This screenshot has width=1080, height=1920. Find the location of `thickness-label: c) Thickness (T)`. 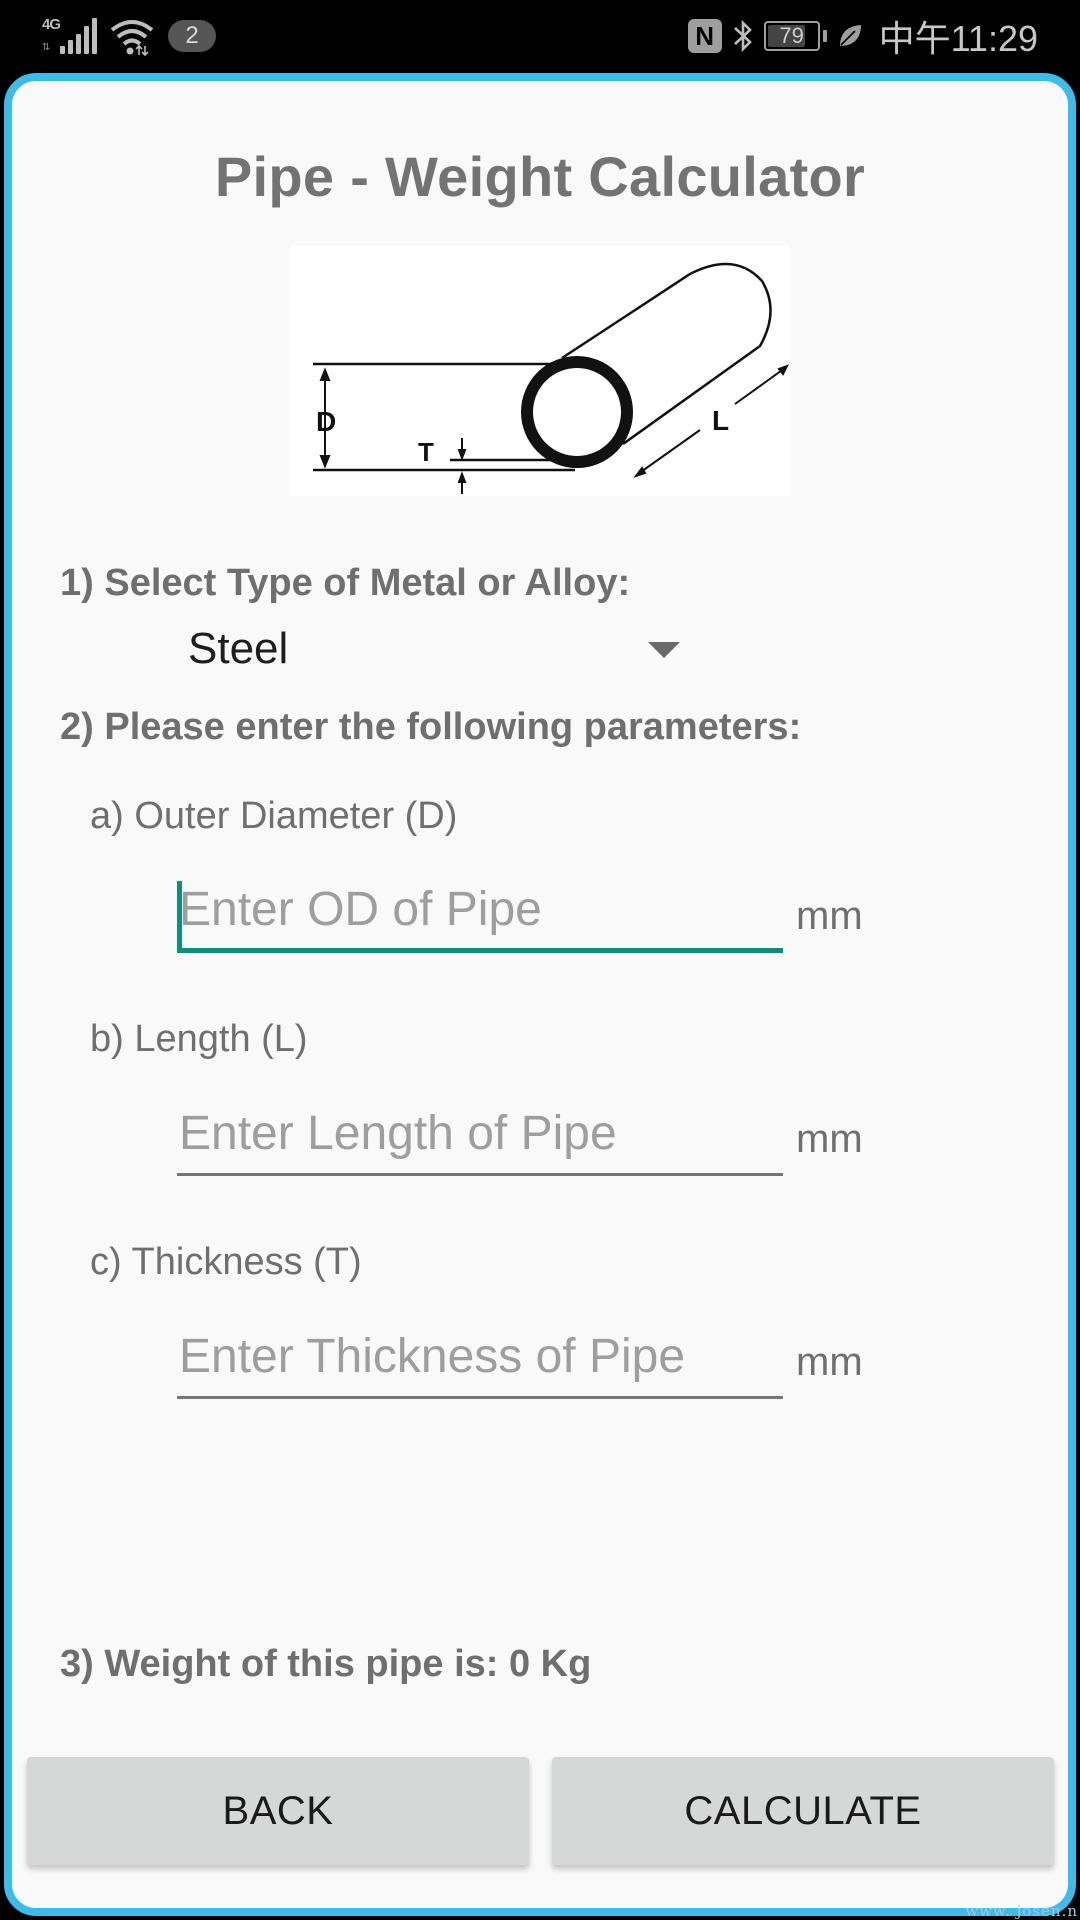

thickness-label: c) Thickness (T) is located at coordinates (226, 1262).